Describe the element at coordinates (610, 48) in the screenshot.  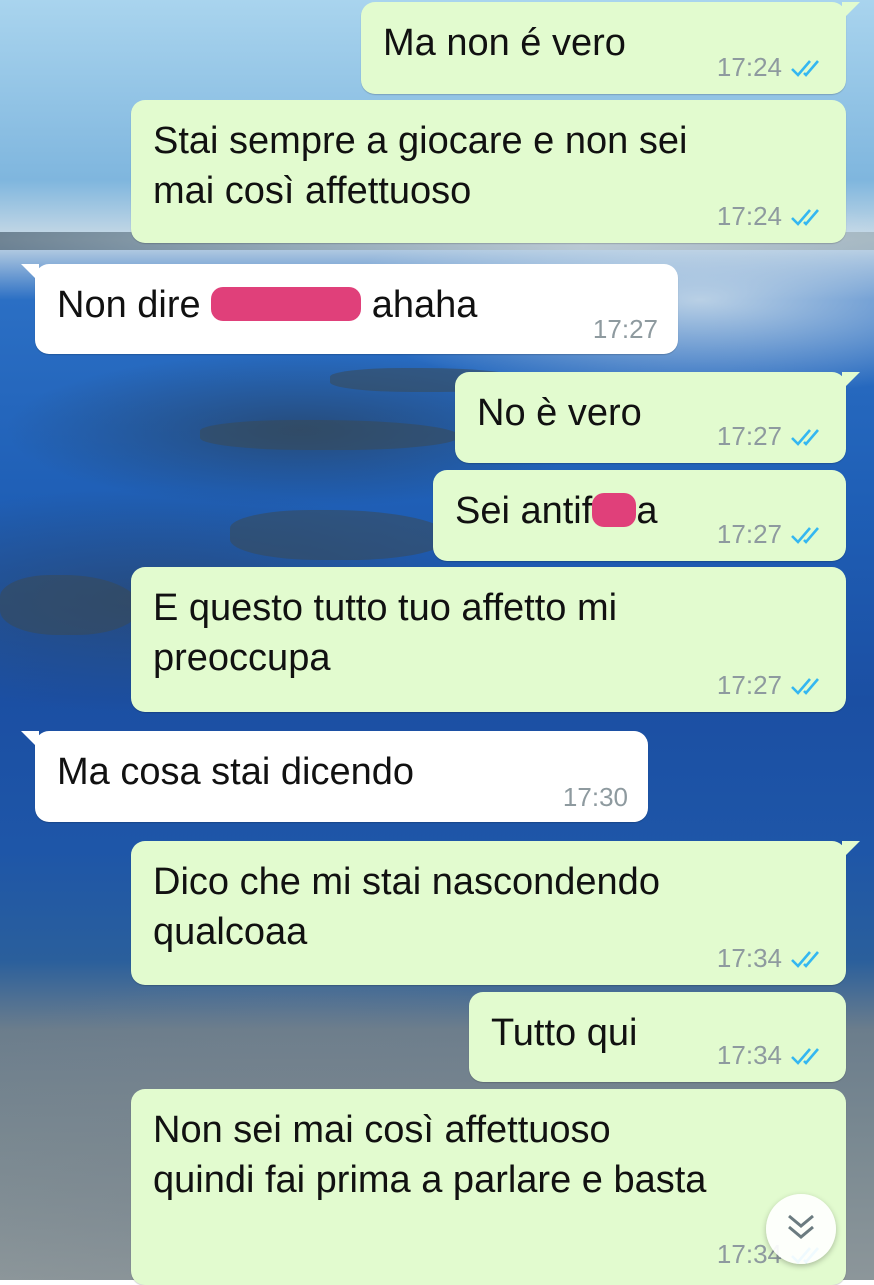
I see `outgoing-message: Ma non é vero 17:24` at that location.